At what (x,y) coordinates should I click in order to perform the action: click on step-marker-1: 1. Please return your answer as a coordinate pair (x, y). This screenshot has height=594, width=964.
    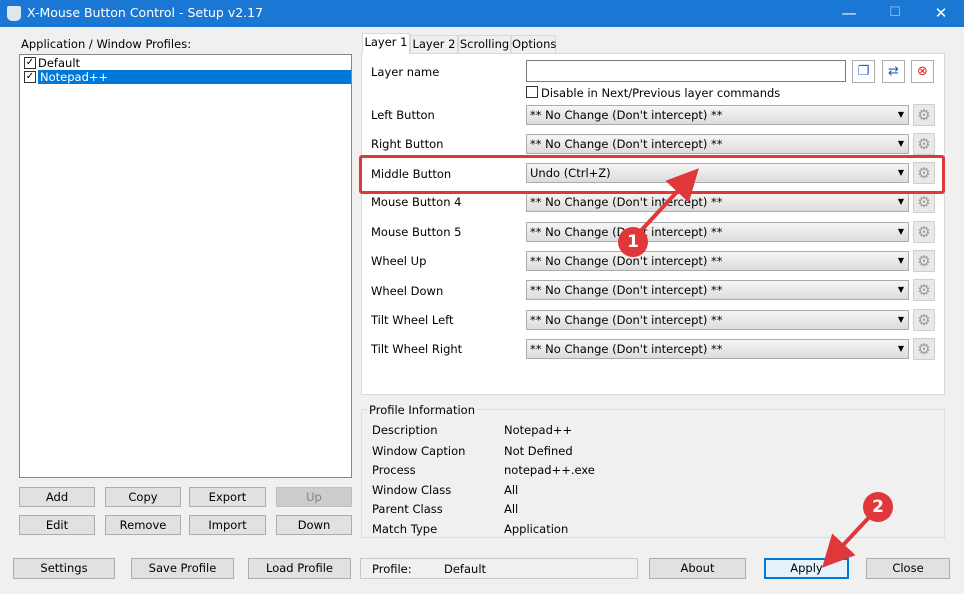
    Looking at the image, I should click on (633, 242).